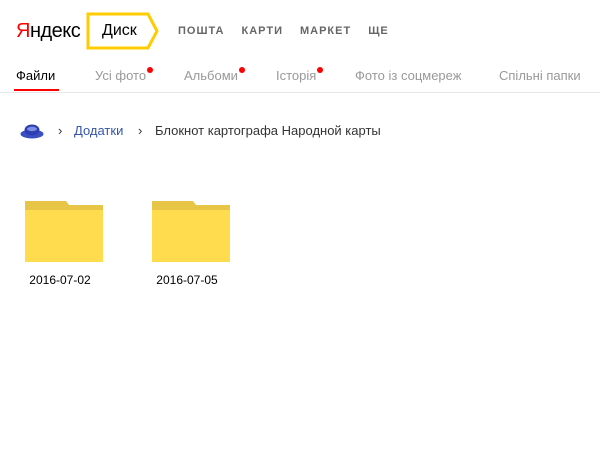 The height and width of the screenshot is (450, 600). What do you see at coordinates (211, 75) in the screenshot?
I see `tab-albums-label: Альбоми` at bounding box center [211, 75].